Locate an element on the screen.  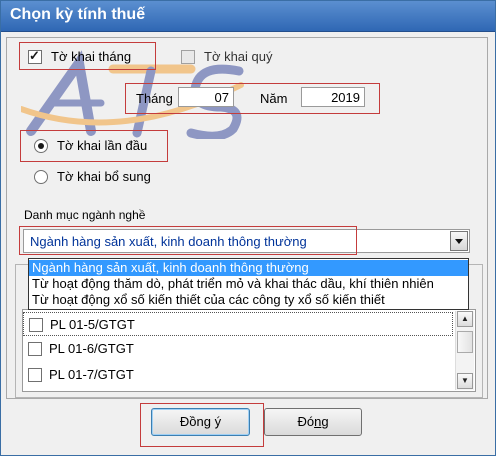
year-label: Năm is located at coordinates (274, 98).